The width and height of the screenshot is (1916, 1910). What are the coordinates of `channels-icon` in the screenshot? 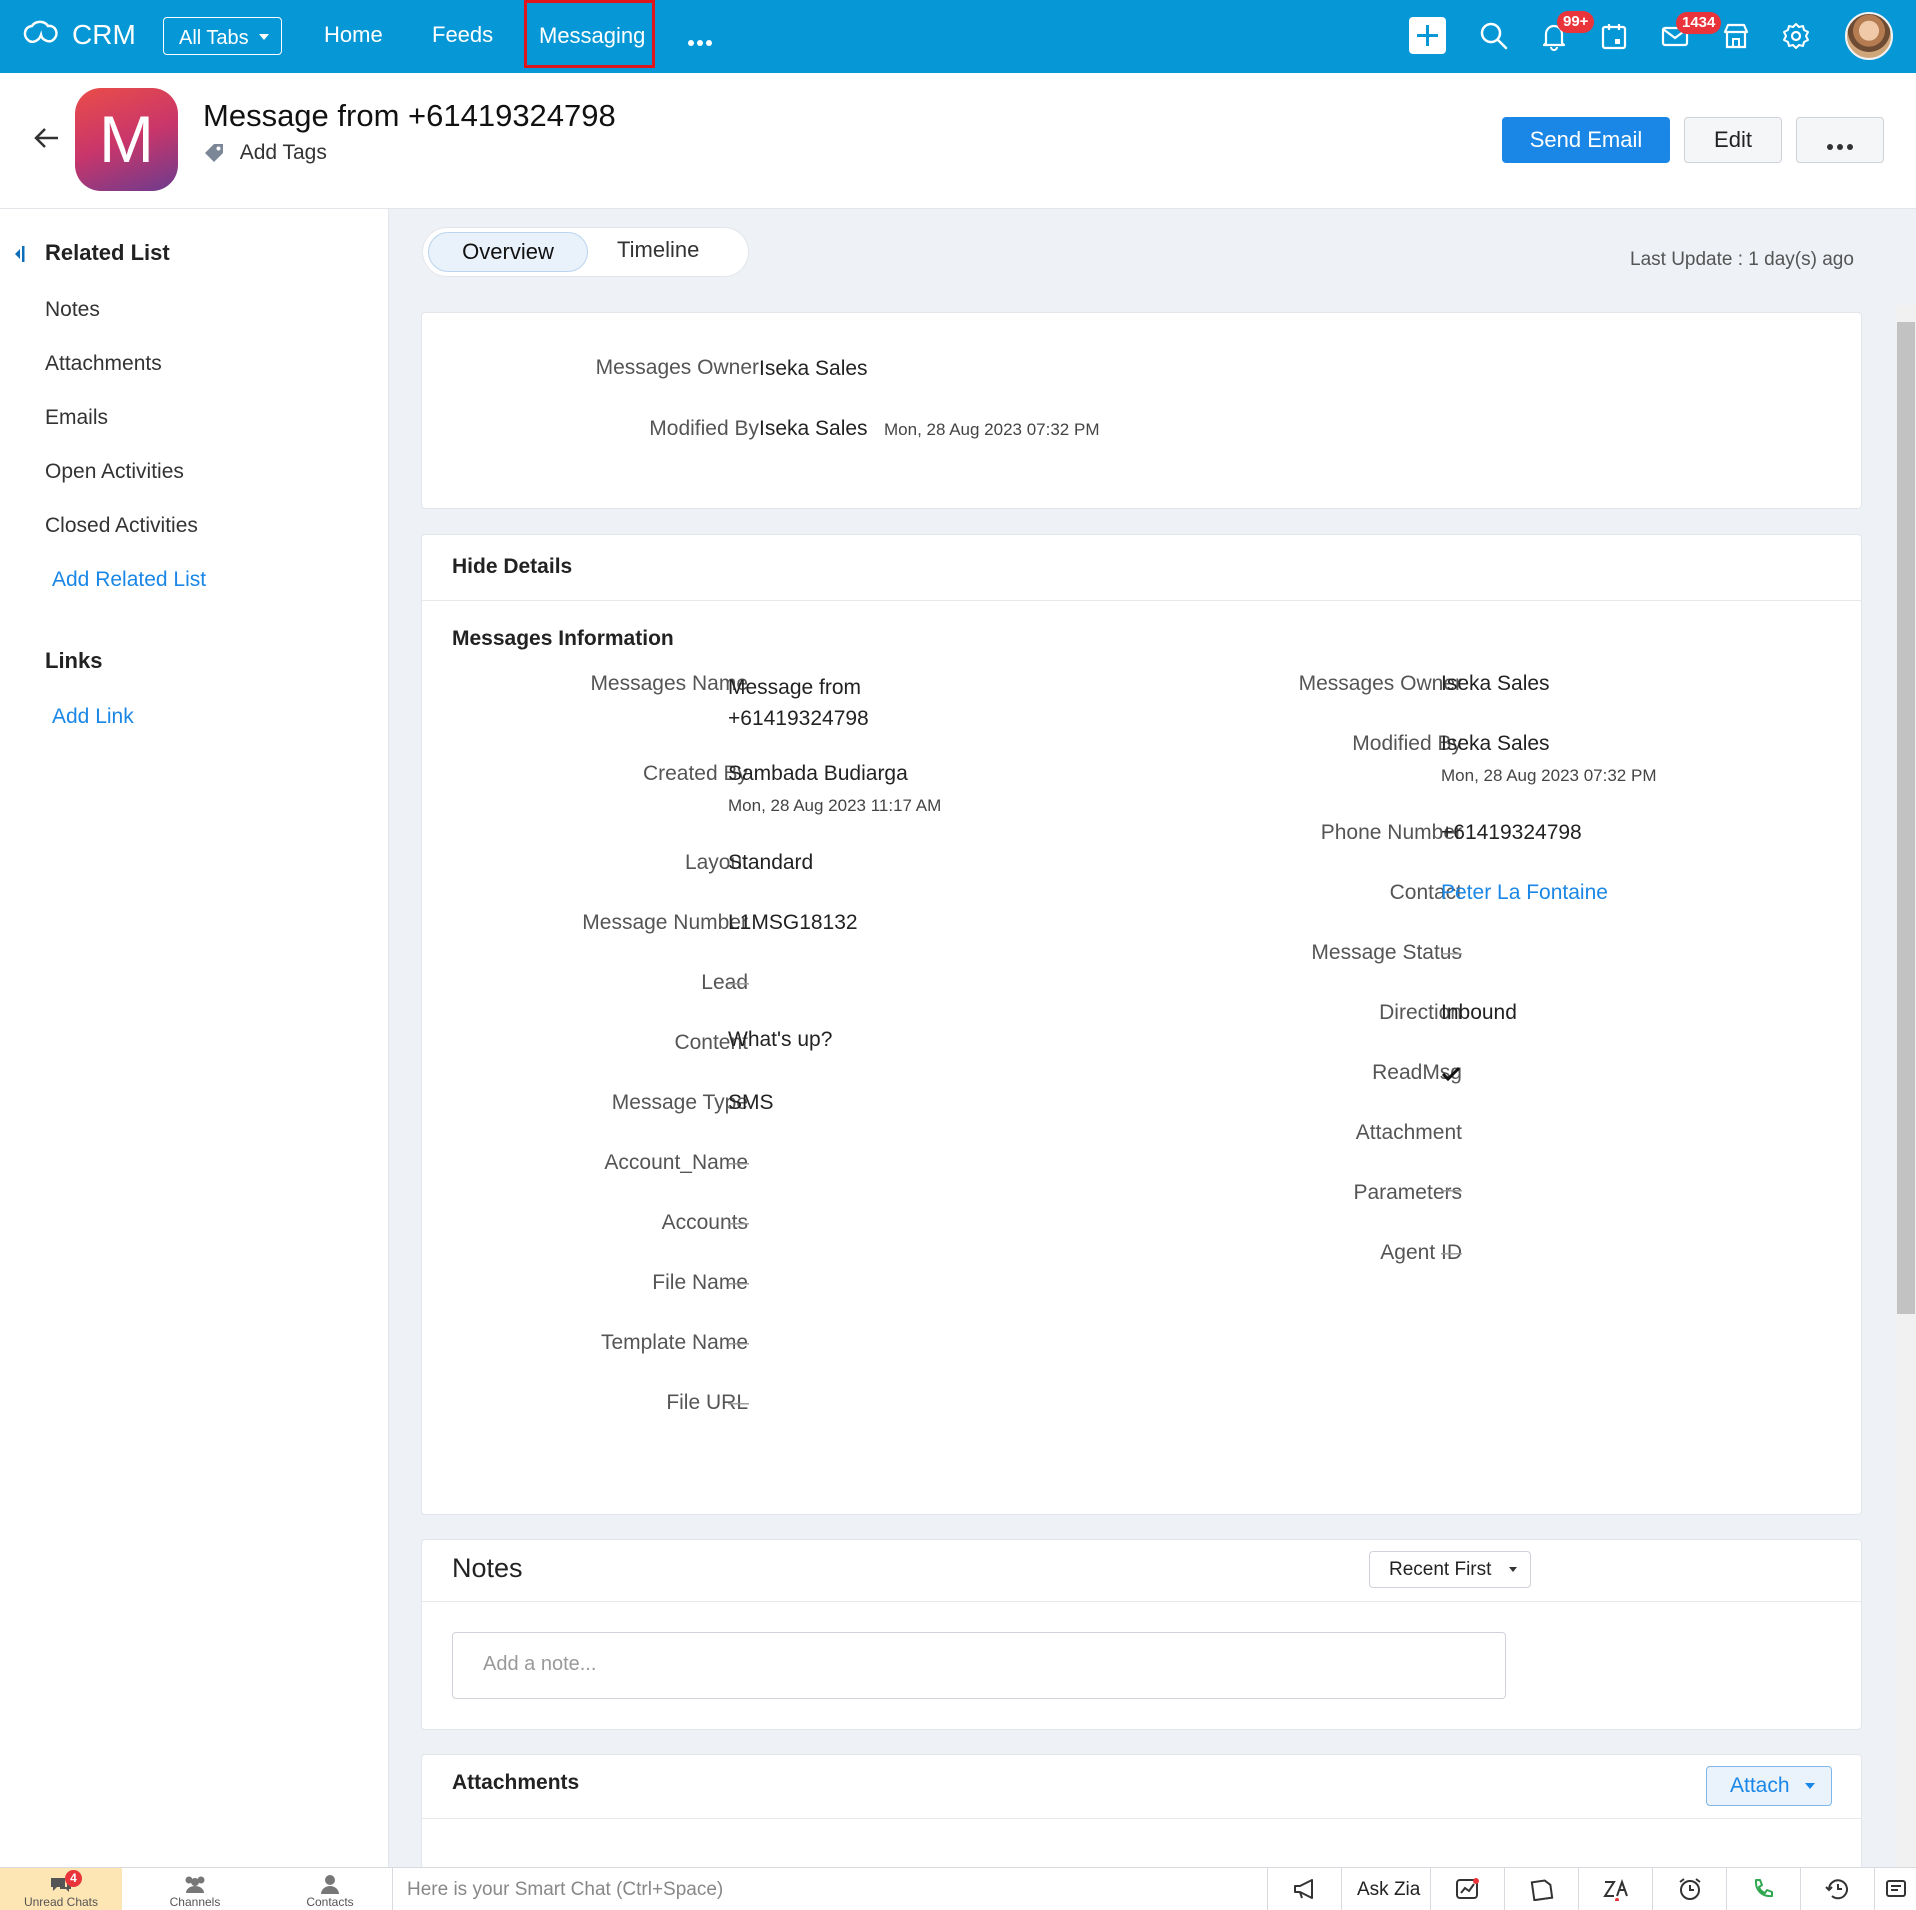 It's located at (195, 1884).